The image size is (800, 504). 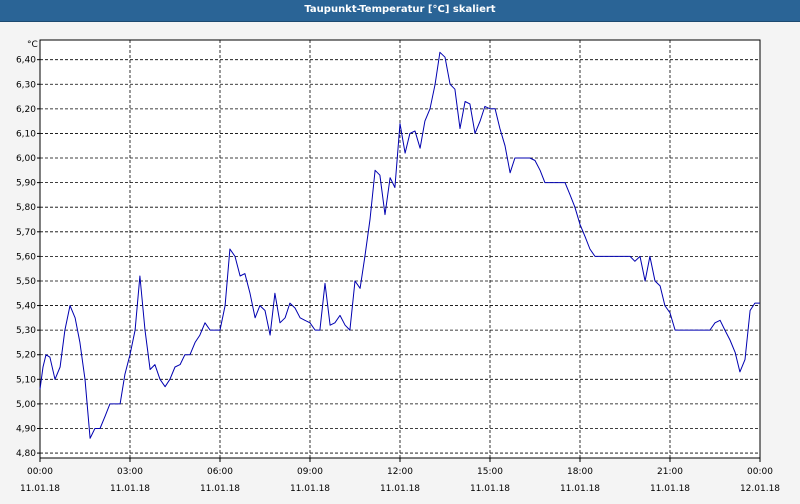 What do you see at coordinates (26, 282) in the screenshot?
I see `y-tick-label: 5,50` at bounding box center [26, 282].